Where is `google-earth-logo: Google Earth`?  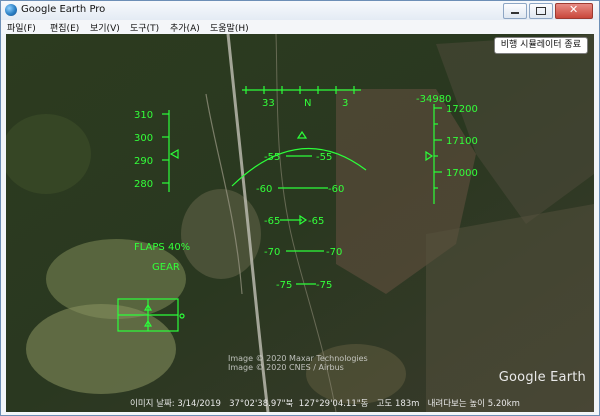
google-earth-logo: Google Earth is located at coordinates (542, 377).